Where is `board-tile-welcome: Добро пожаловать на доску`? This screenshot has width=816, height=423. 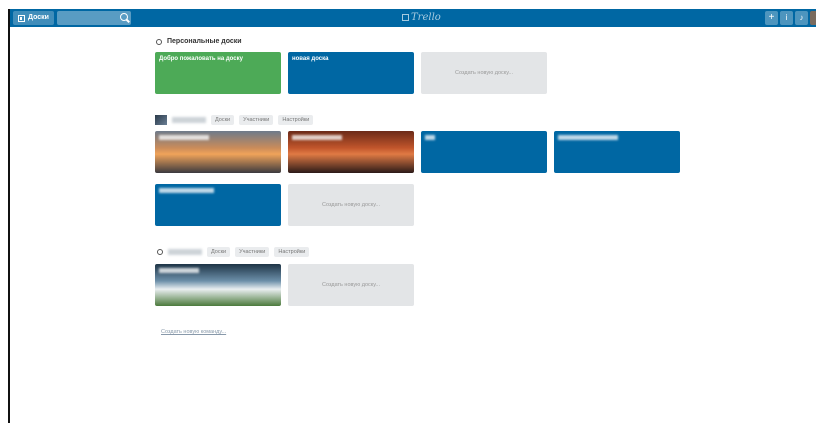
board-tile-welcome: Добро пожаловать на доску is located at coordinates (218, 73).